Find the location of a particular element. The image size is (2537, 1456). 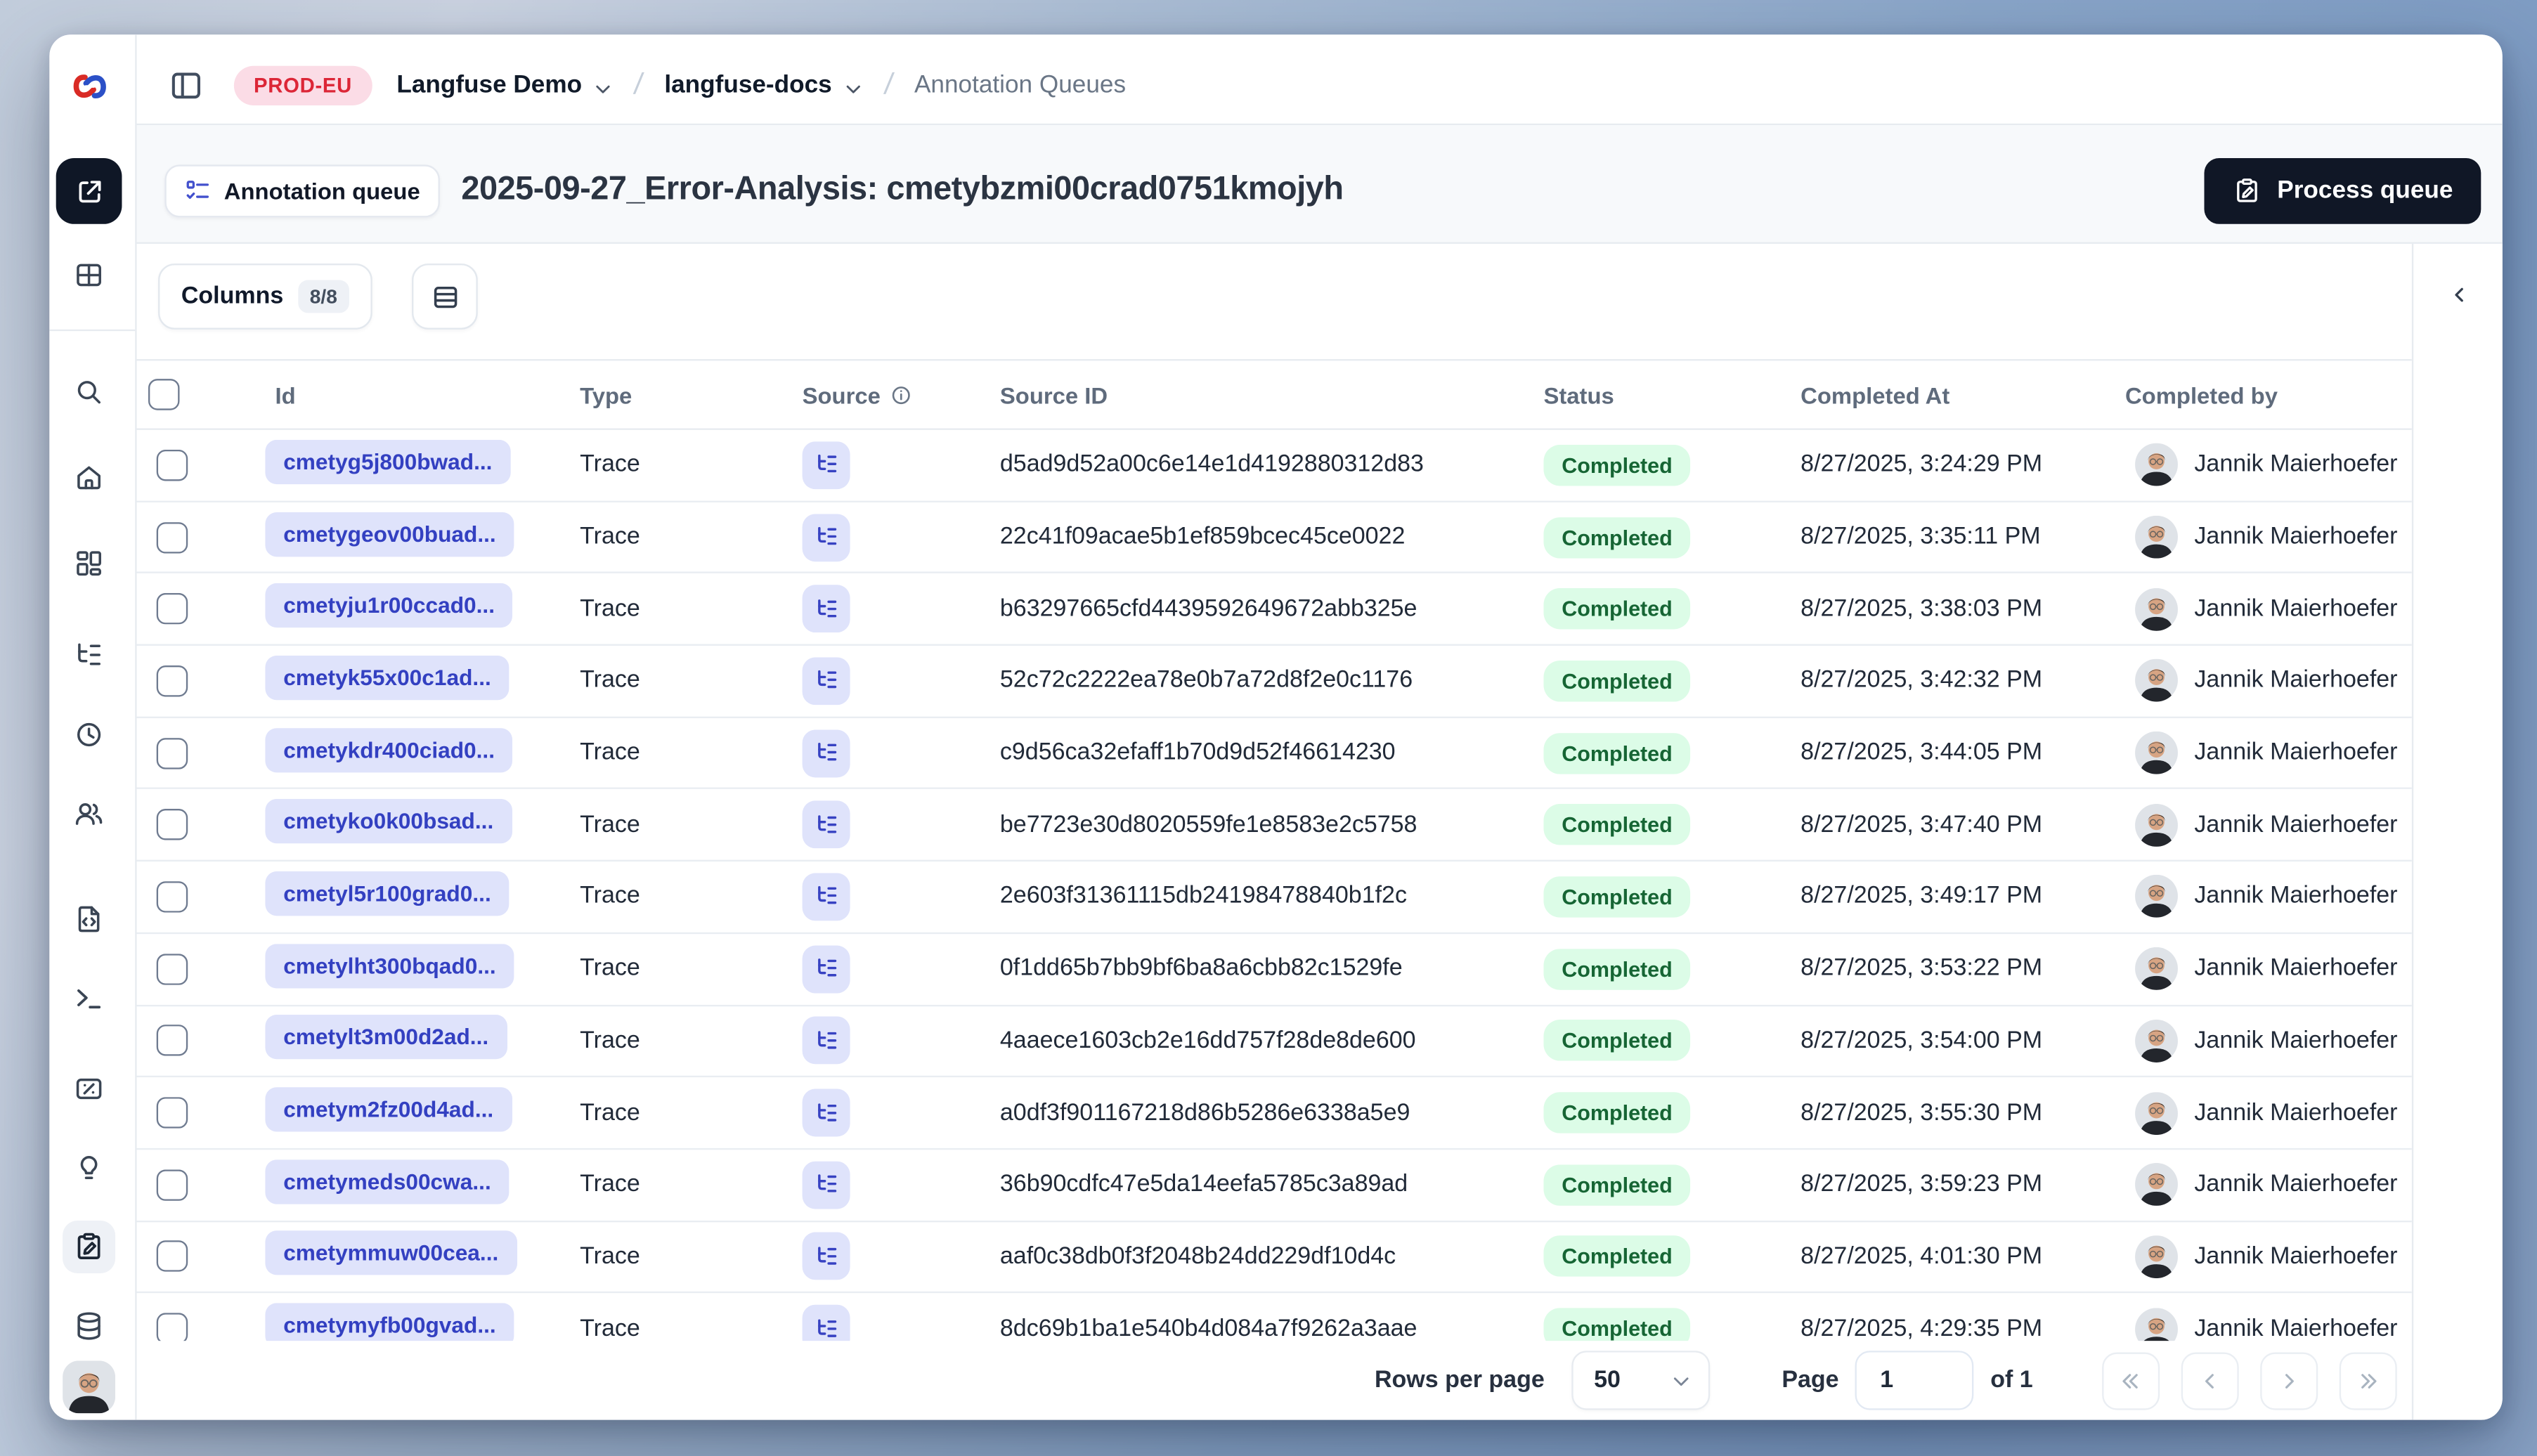

row-source-id: 22c41f09acae5b1ef859bcec45ce0022 is located at coordinates (1203, 537).